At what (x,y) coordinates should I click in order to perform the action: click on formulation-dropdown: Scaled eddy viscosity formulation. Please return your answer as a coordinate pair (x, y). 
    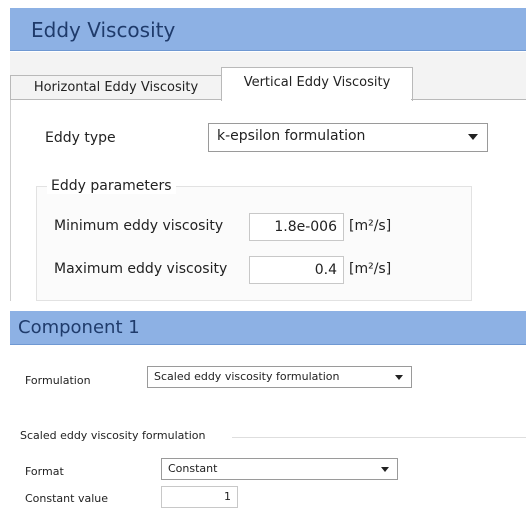
    Looking at the image, I should click on (279, 377).